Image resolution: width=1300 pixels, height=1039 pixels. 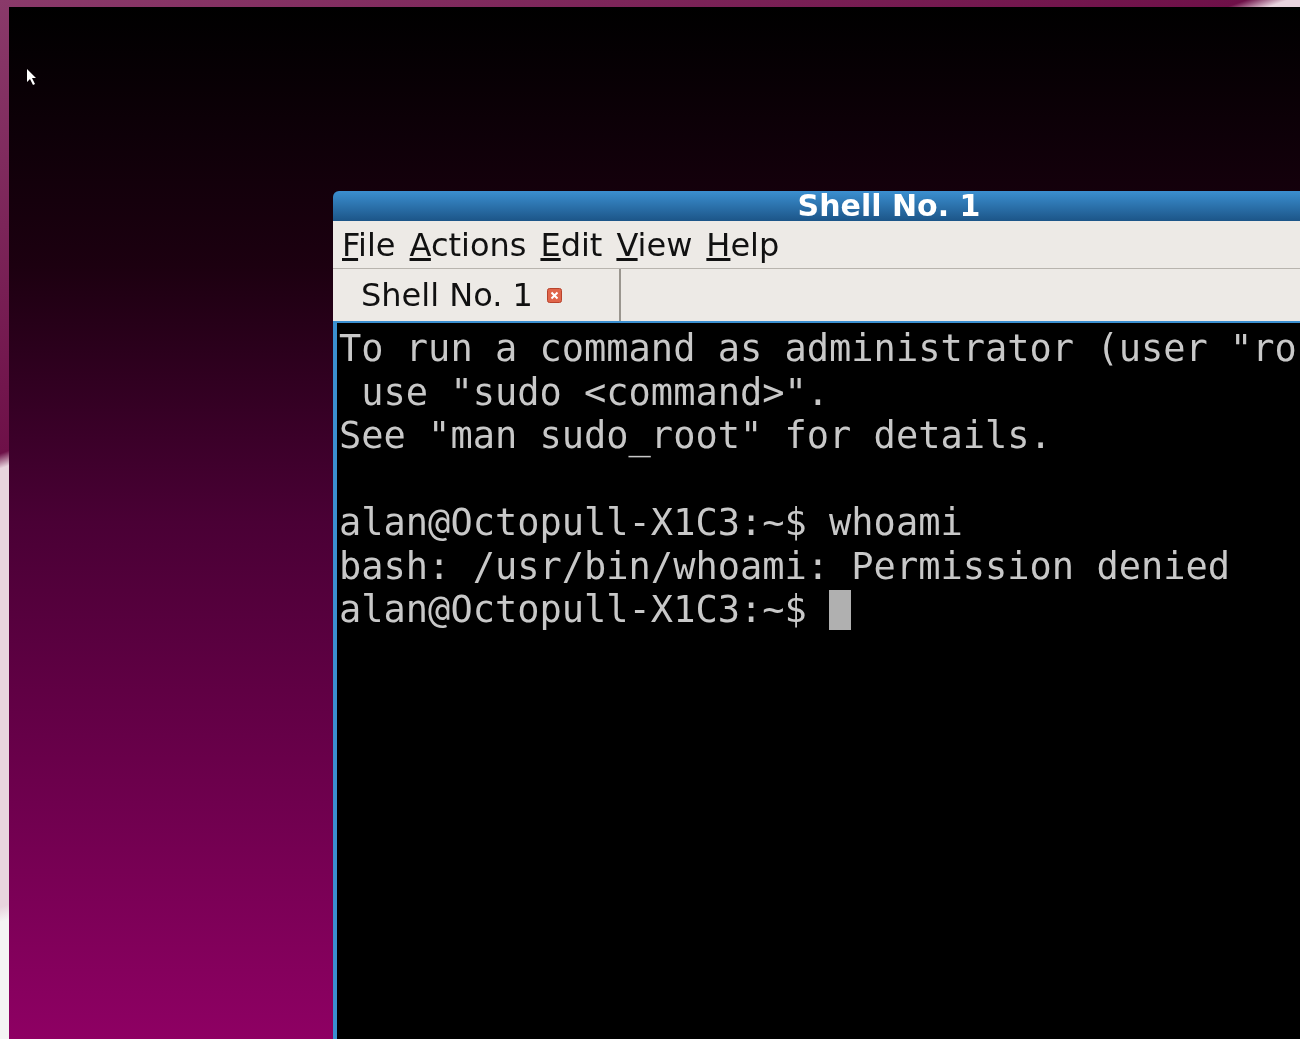 What do you see at coordinates (840, 609) in the screenshot?
I see `text-cursor` at bounding box center [840, 609].